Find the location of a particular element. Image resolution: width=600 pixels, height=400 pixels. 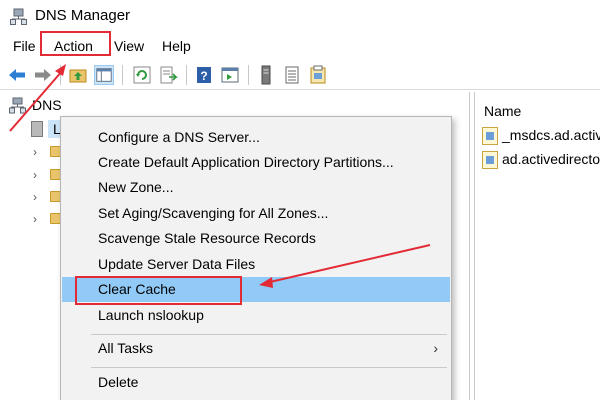

dns-manager-icon is located at coordinates (18, 16).